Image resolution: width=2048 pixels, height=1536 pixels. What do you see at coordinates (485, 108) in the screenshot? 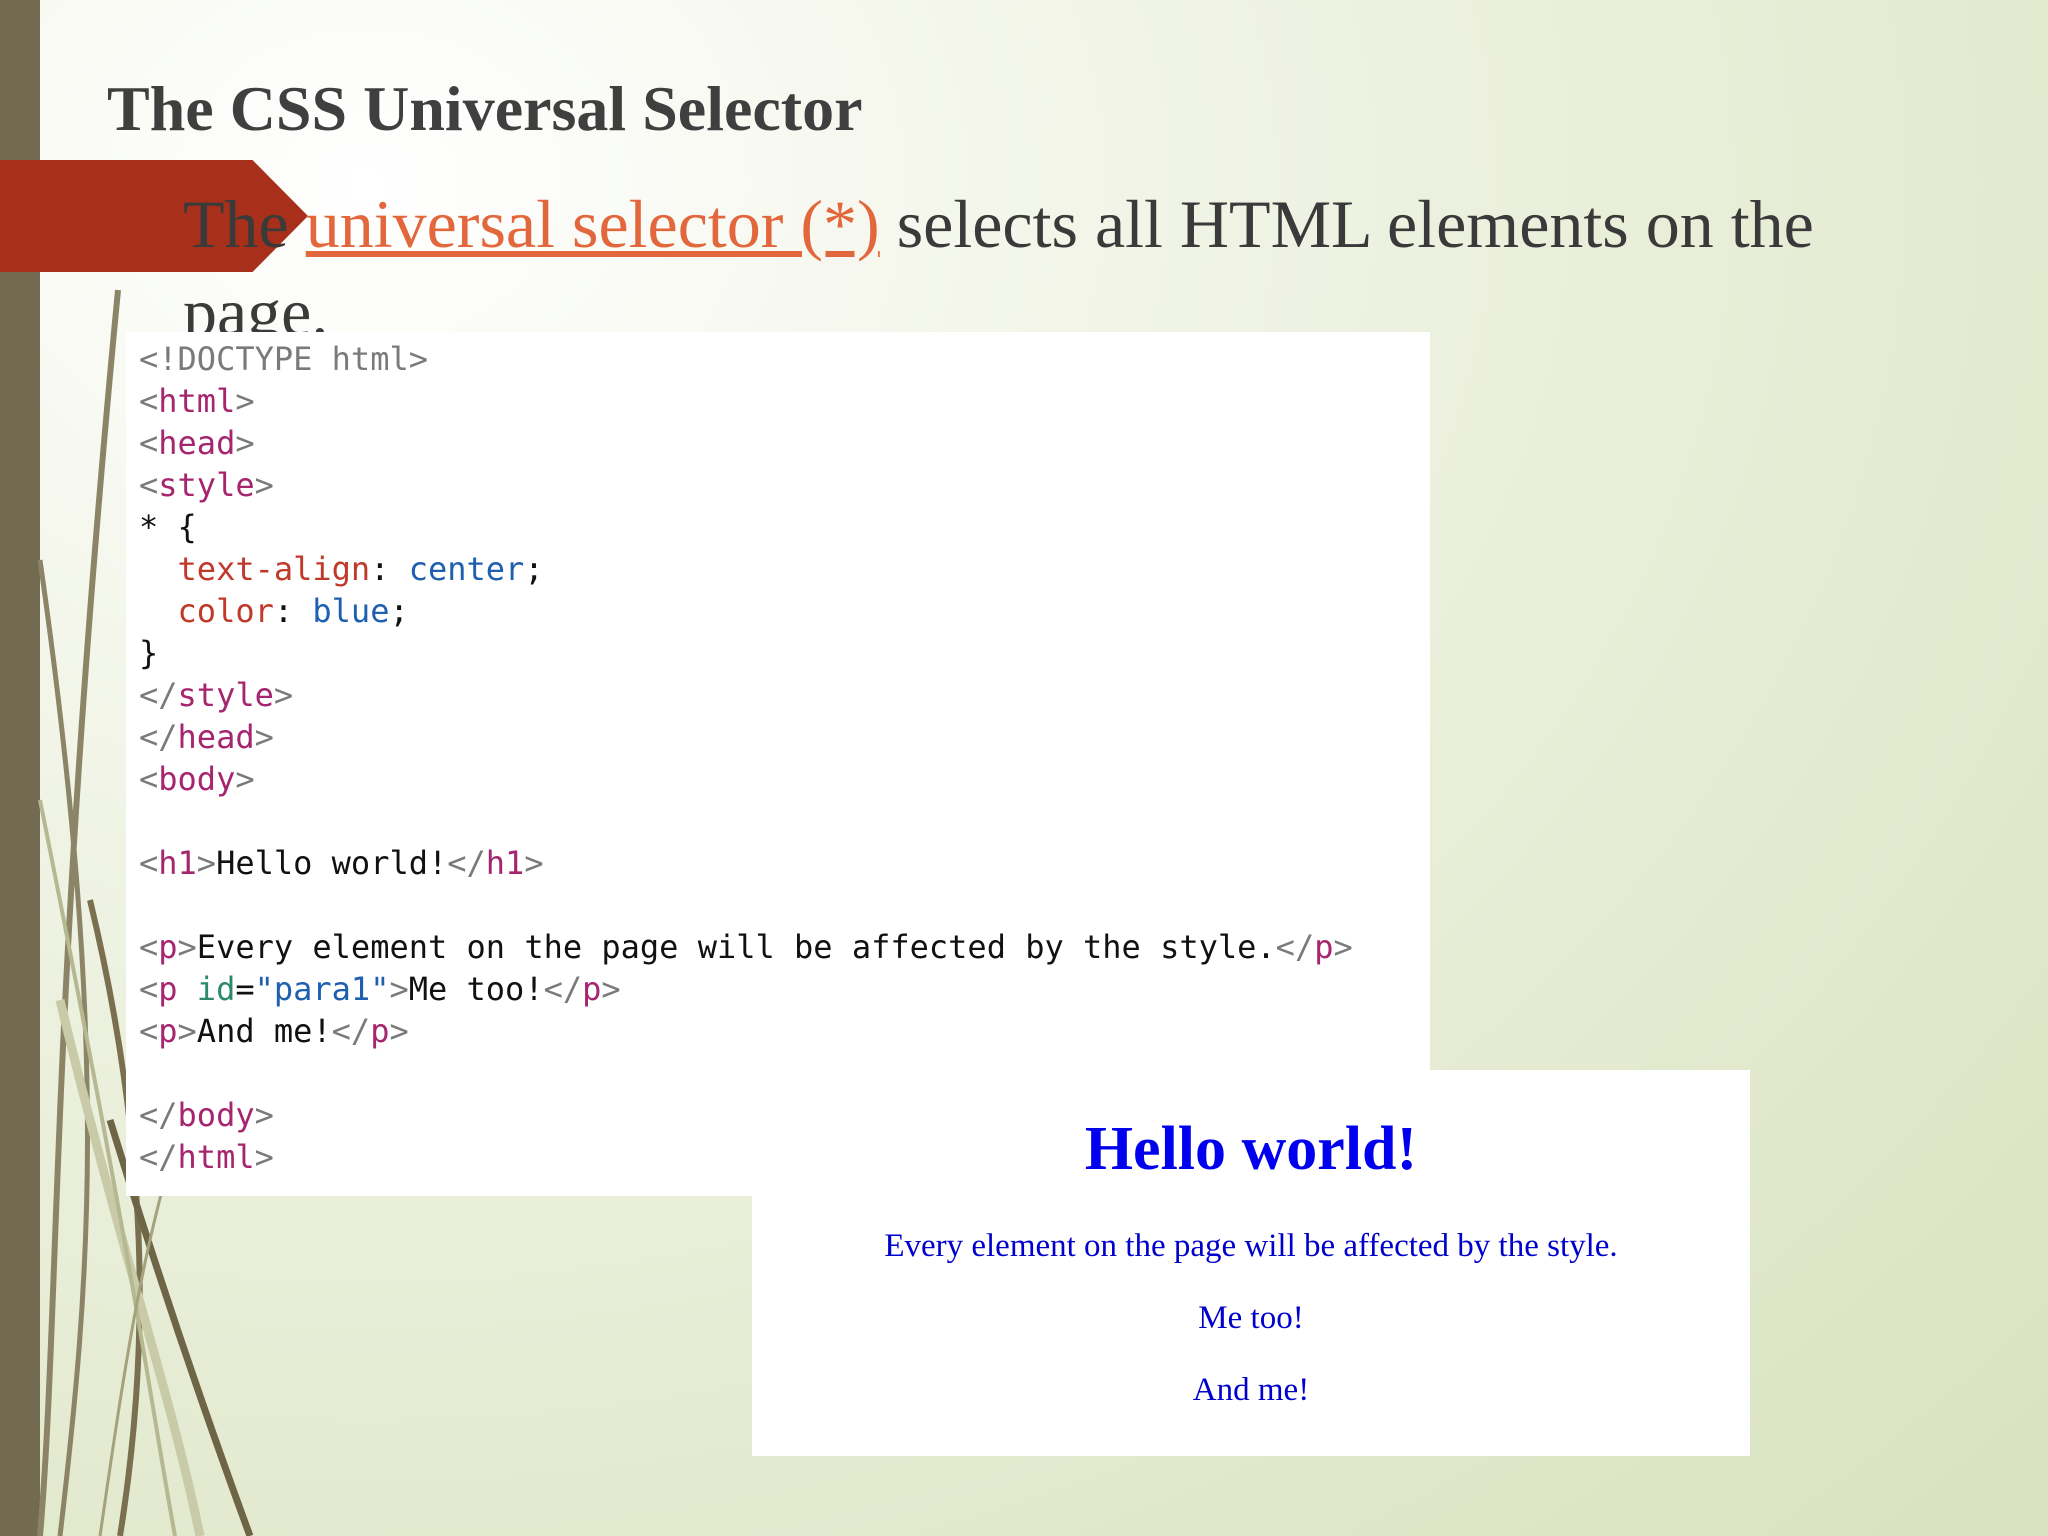
I see `slide-title: The CSS Universal Selector` at bounding box center [485, 108].